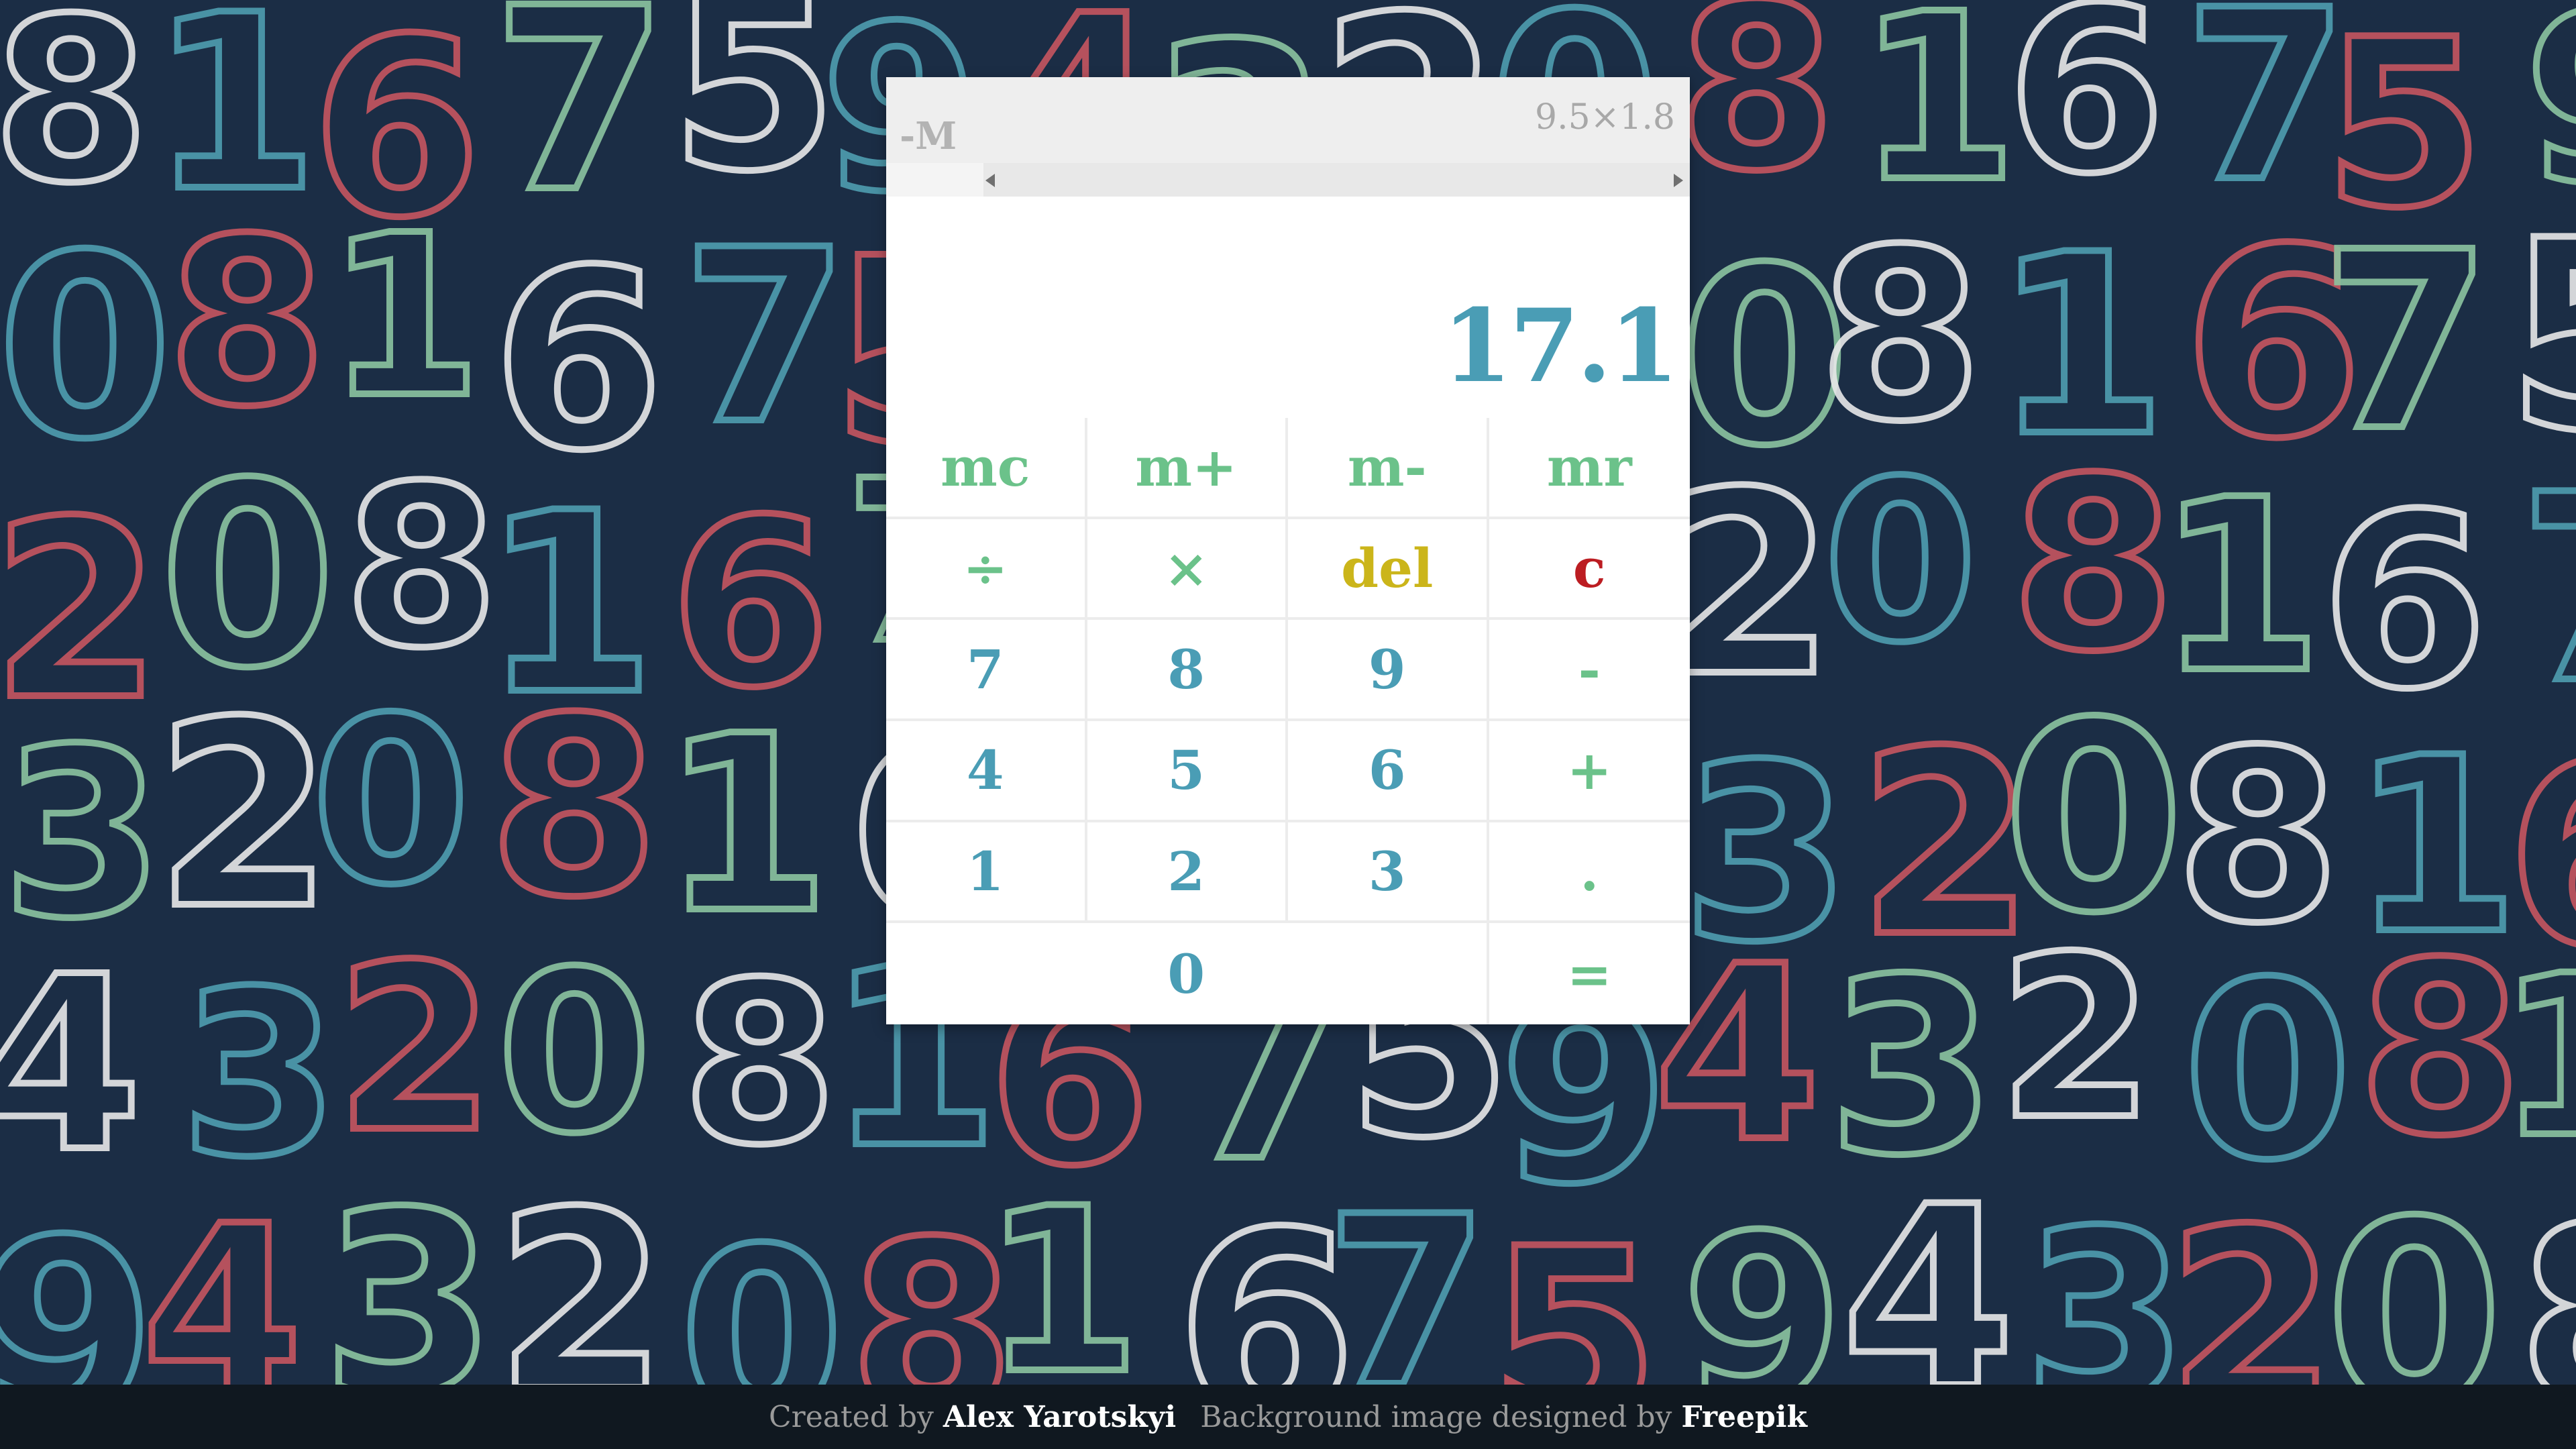 The width and height of the screenshot is (2576, 1449). Describe the element at coordinates (986, 468) in the screenshot. I see `memory-clear-button: mc` at that location.